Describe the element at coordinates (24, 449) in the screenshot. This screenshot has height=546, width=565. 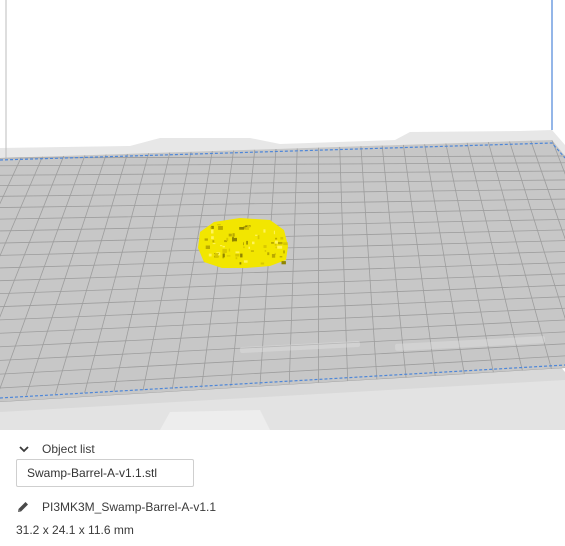
I see `chevron-down-icon` at that location.